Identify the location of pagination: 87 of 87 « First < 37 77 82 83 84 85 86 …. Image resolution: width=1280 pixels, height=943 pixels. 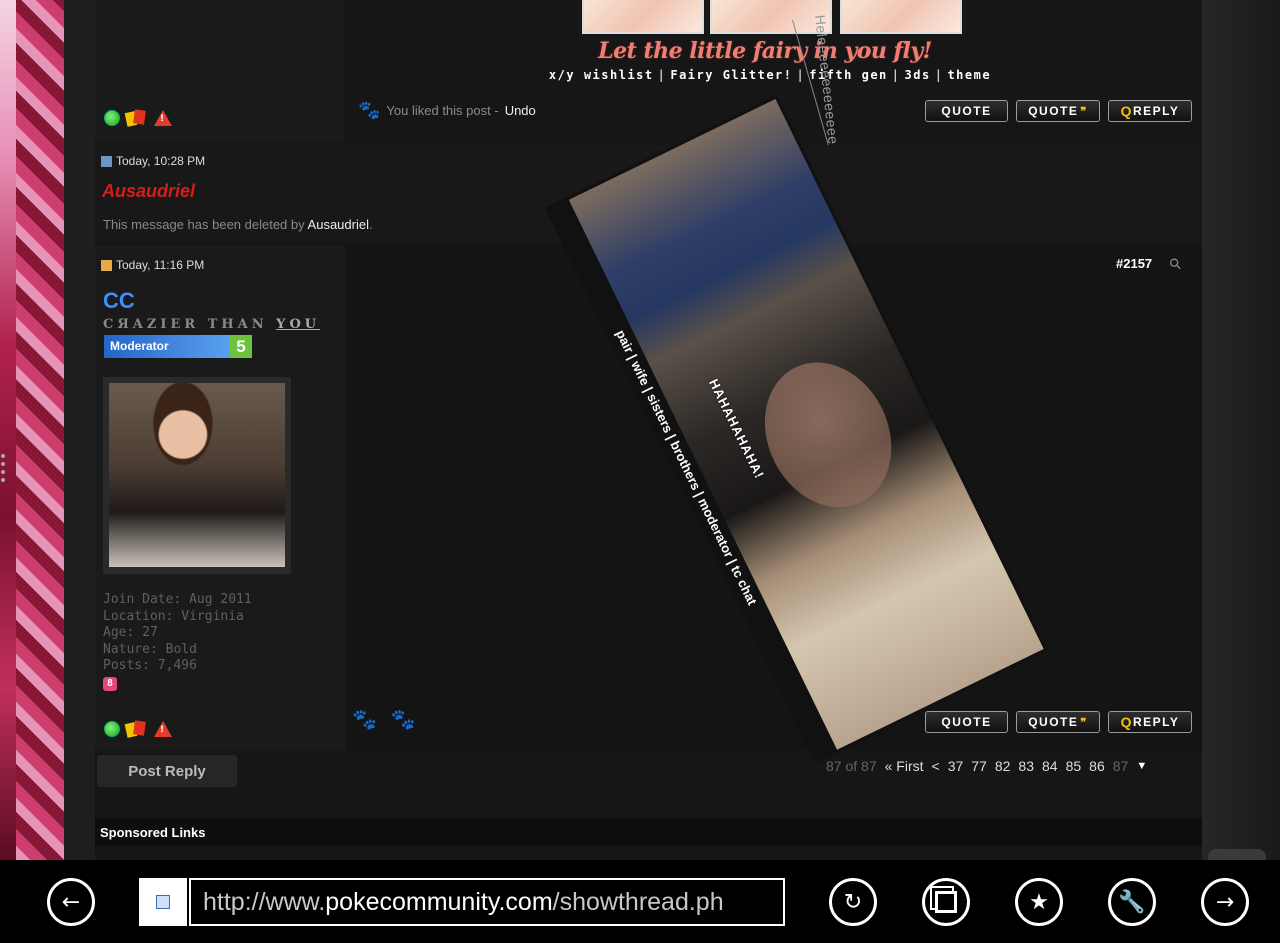
(986, 766).